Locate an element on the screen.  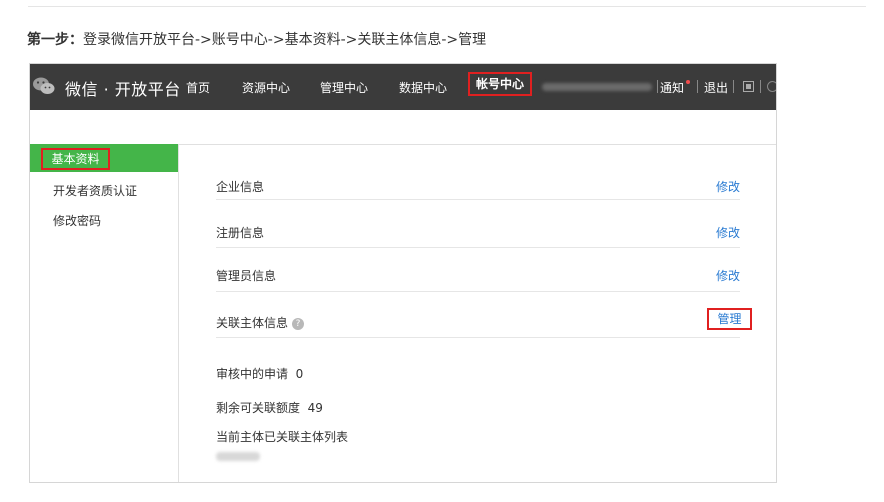
sidebar-item-change-password: 修改密码 is located at coordinates (77, 220).